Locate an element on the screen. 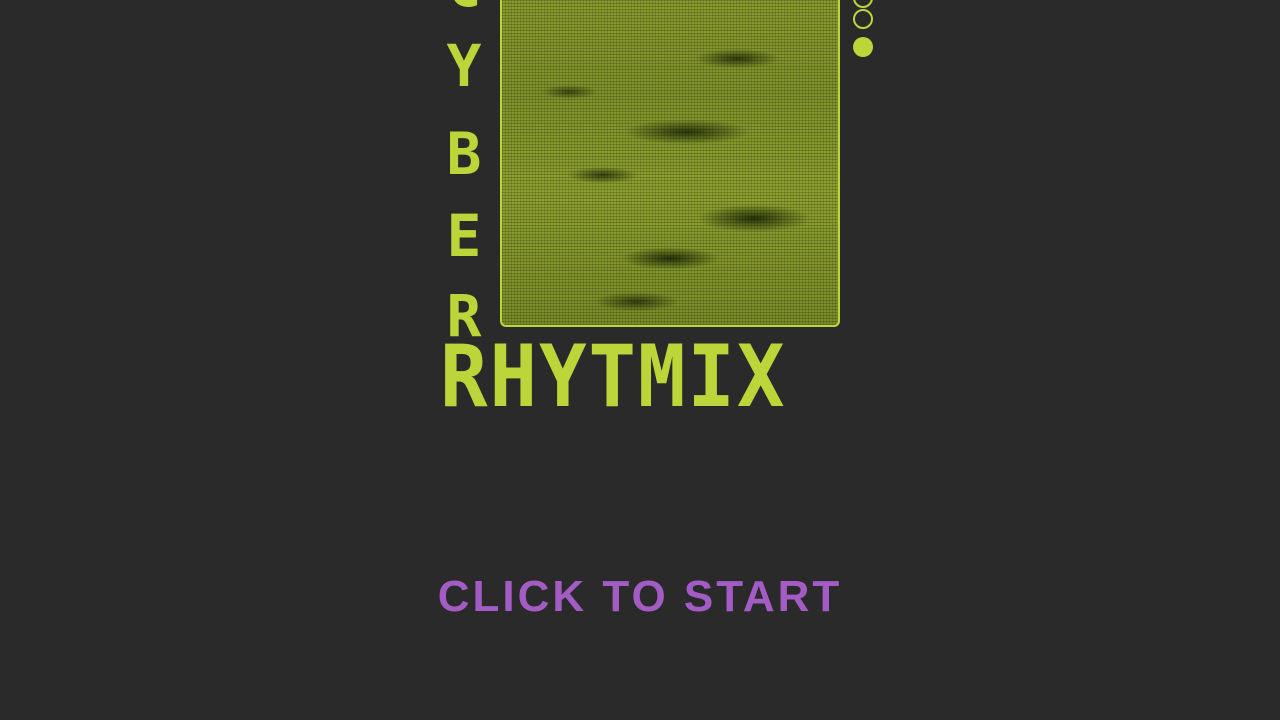 This screenshot has width=1280, height=720. game-title: RHYTMIX is located at coordinates (613, 377).